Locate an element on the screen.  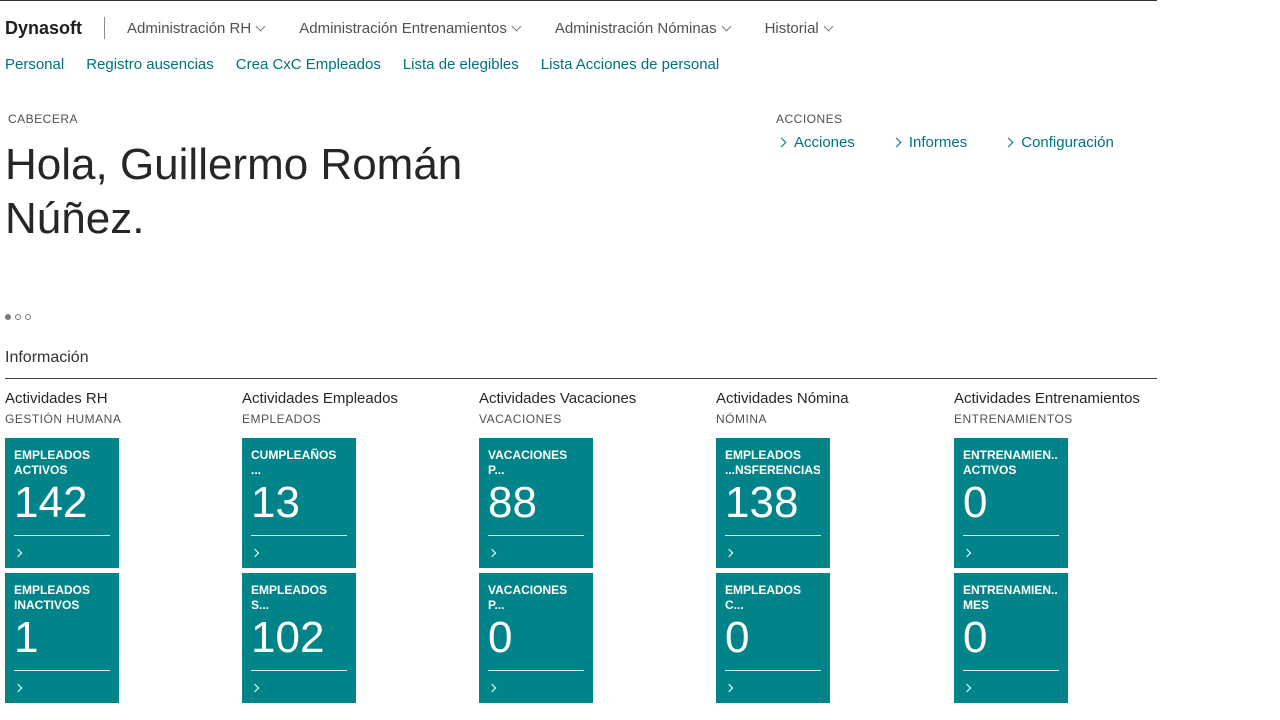
tile-label: EMPLEADOS C... X CHEQUES is located at coordinates (763, 597).